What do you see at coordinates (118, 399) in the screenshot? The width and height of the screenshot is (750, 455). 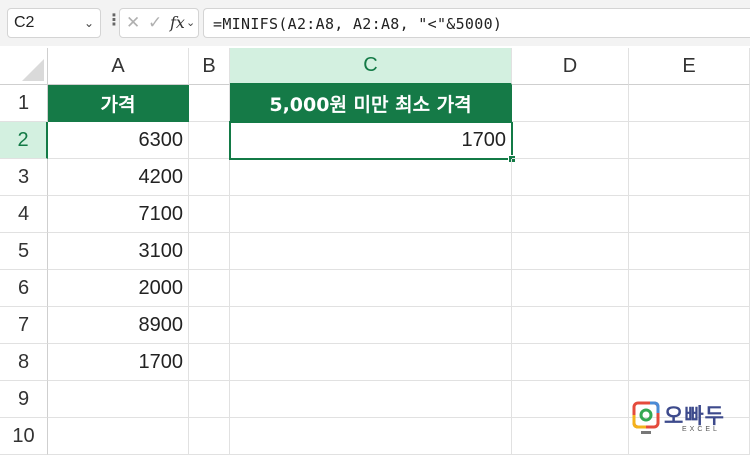 I see `cell-a9` at bounding box center [118, 399].